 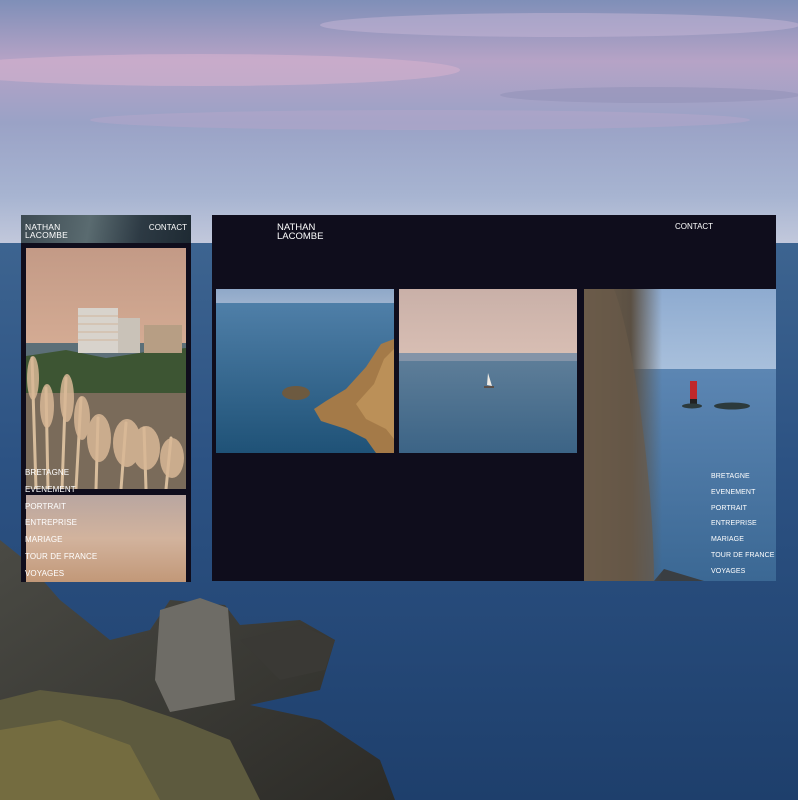 I want to click on desktop-nav-item-portrait: PORTRAIT, so click(x=743, y=509).